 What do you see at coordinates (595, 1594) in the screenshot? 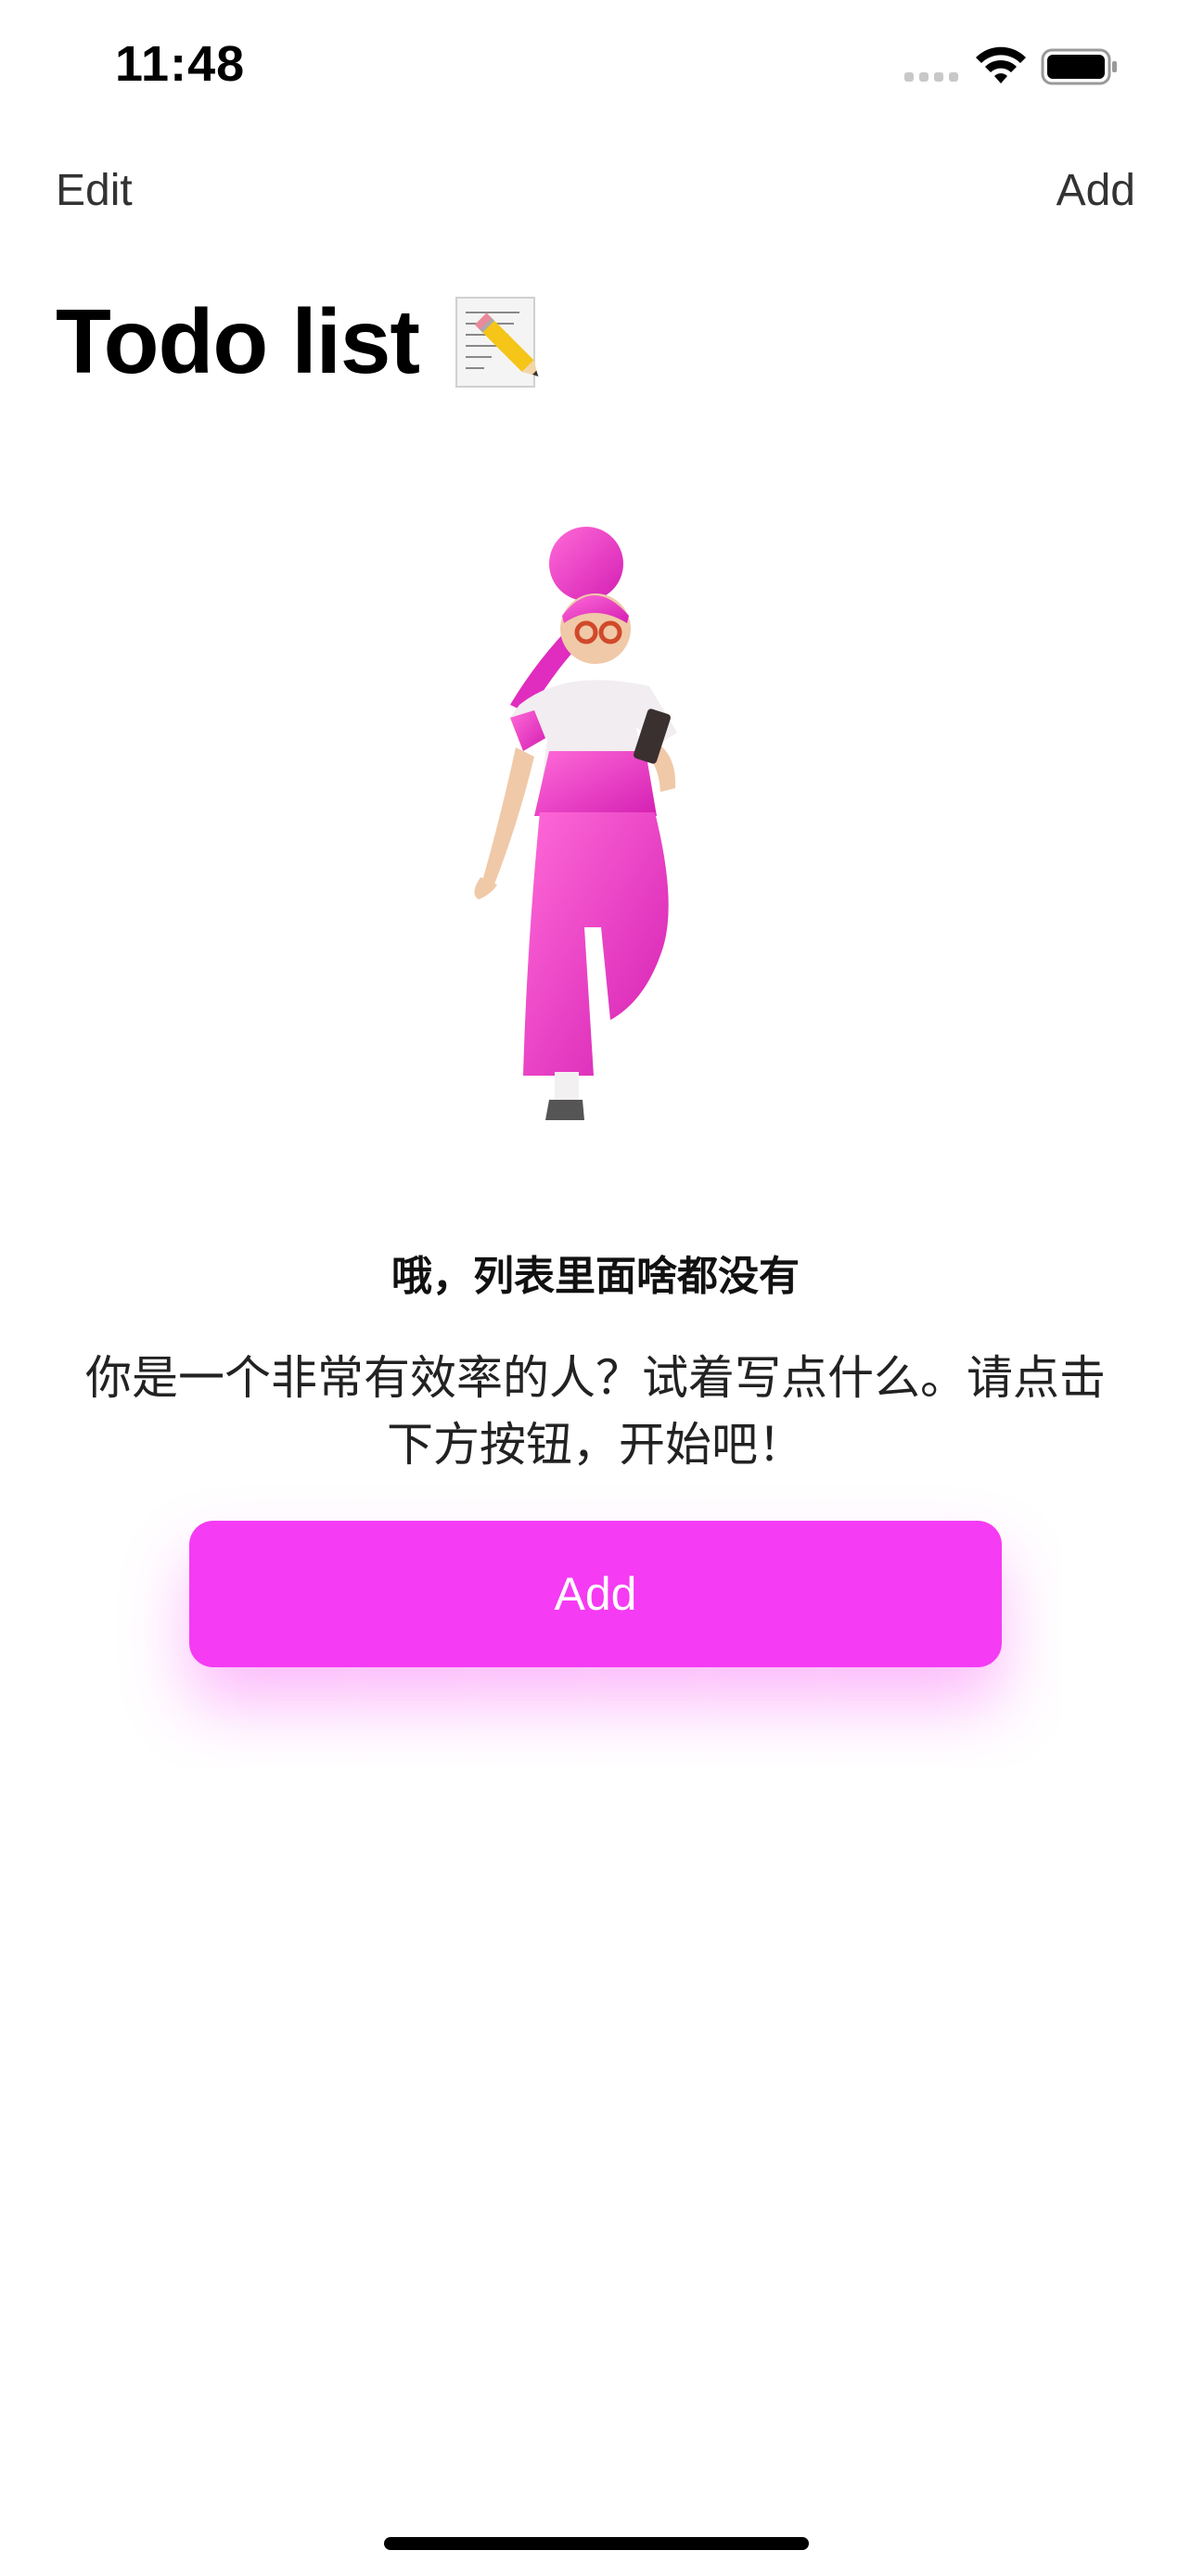
I see `add-button: Add` at bounding box center [595, 1594].